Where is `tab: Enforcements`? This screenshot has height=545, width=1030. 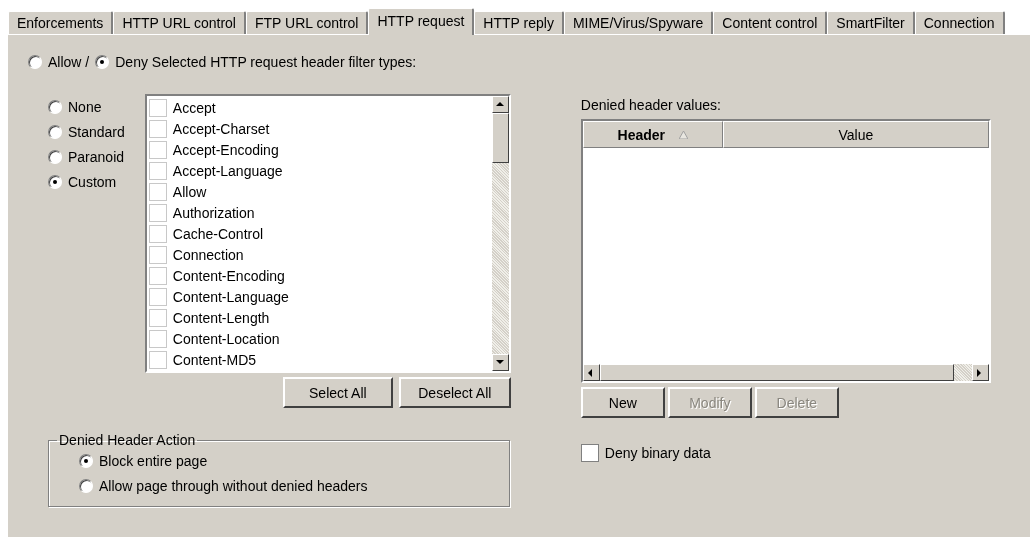
tab: Enforcements is located at coordinates (61, 22).